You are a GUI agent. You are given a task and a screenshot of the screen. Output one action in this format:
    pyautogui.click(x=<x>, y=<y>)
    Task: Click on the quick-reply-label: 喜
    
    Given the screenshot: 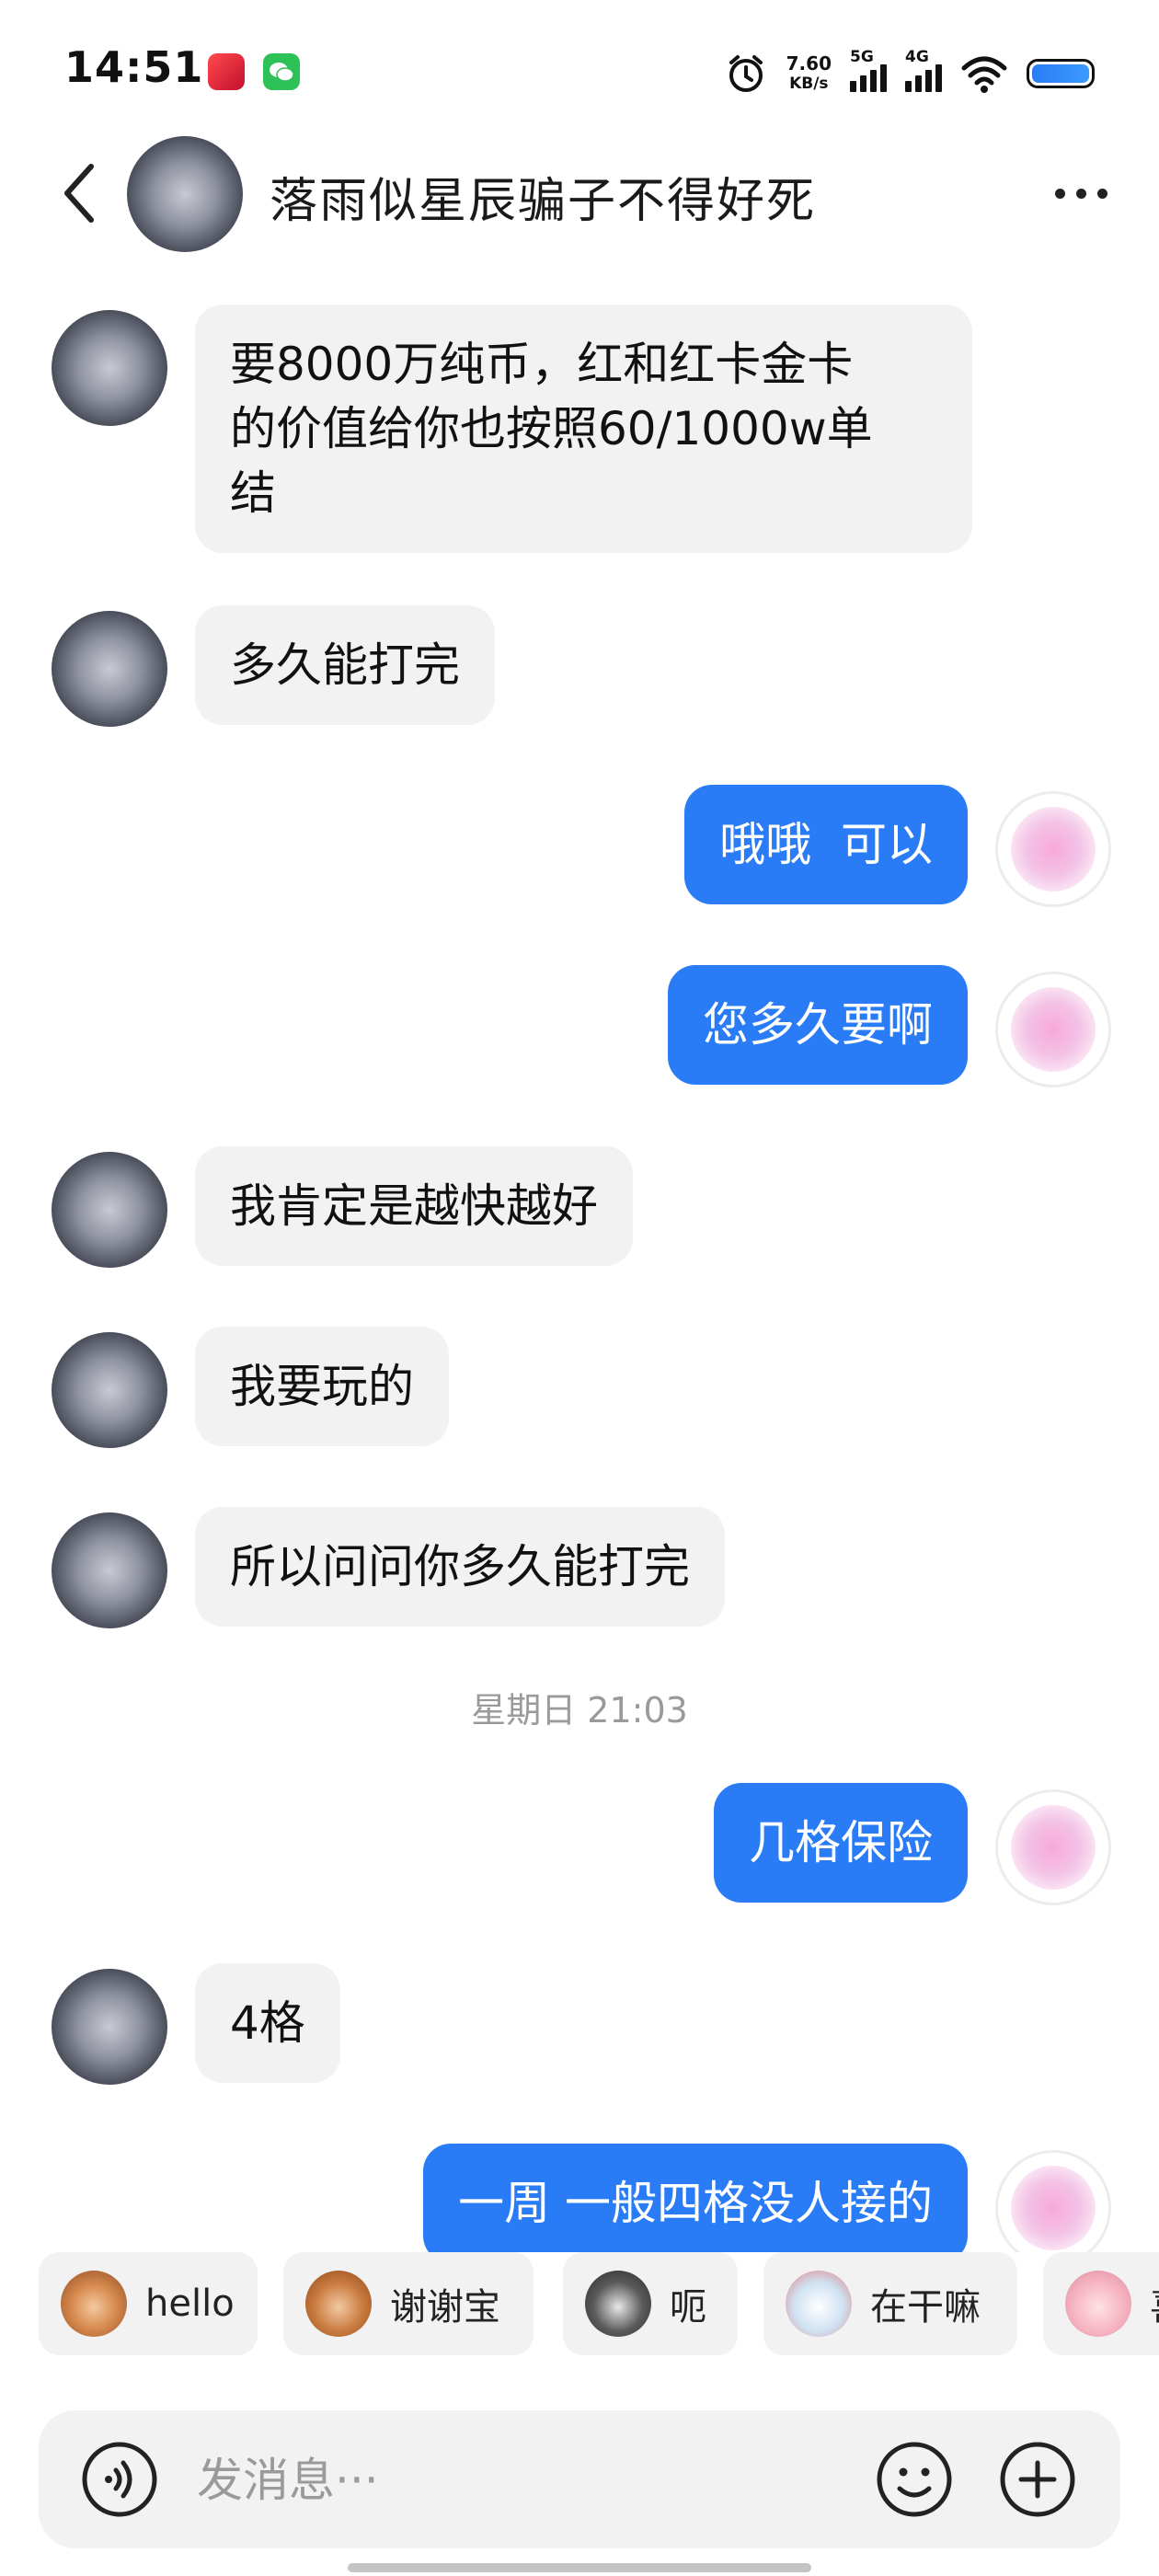 What is the action you would take?
    pyautogui.click(x=1154, y=2303)
    